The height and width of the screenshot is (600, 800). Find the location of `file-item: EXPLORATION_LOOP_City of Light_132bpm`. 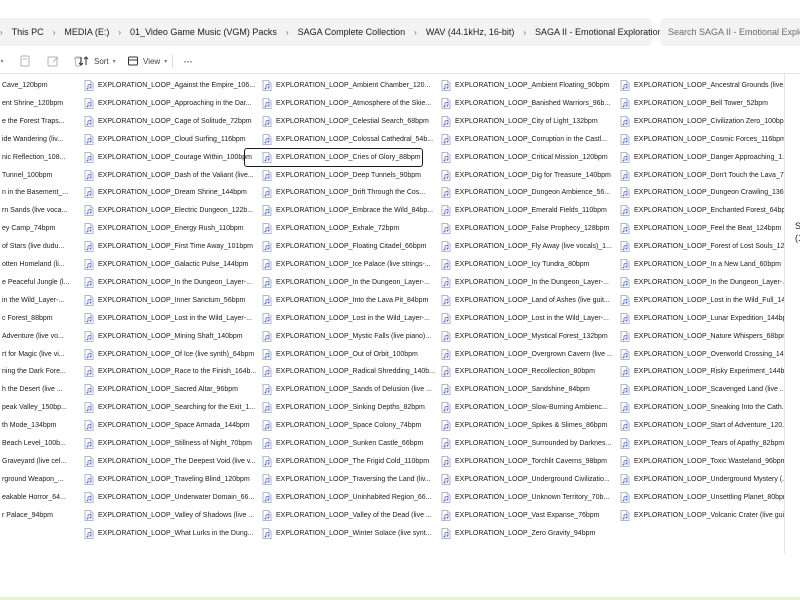

file-item: EXPLORATION_LOOP_City of Light_132bpm is located at coordinates (529, 121).